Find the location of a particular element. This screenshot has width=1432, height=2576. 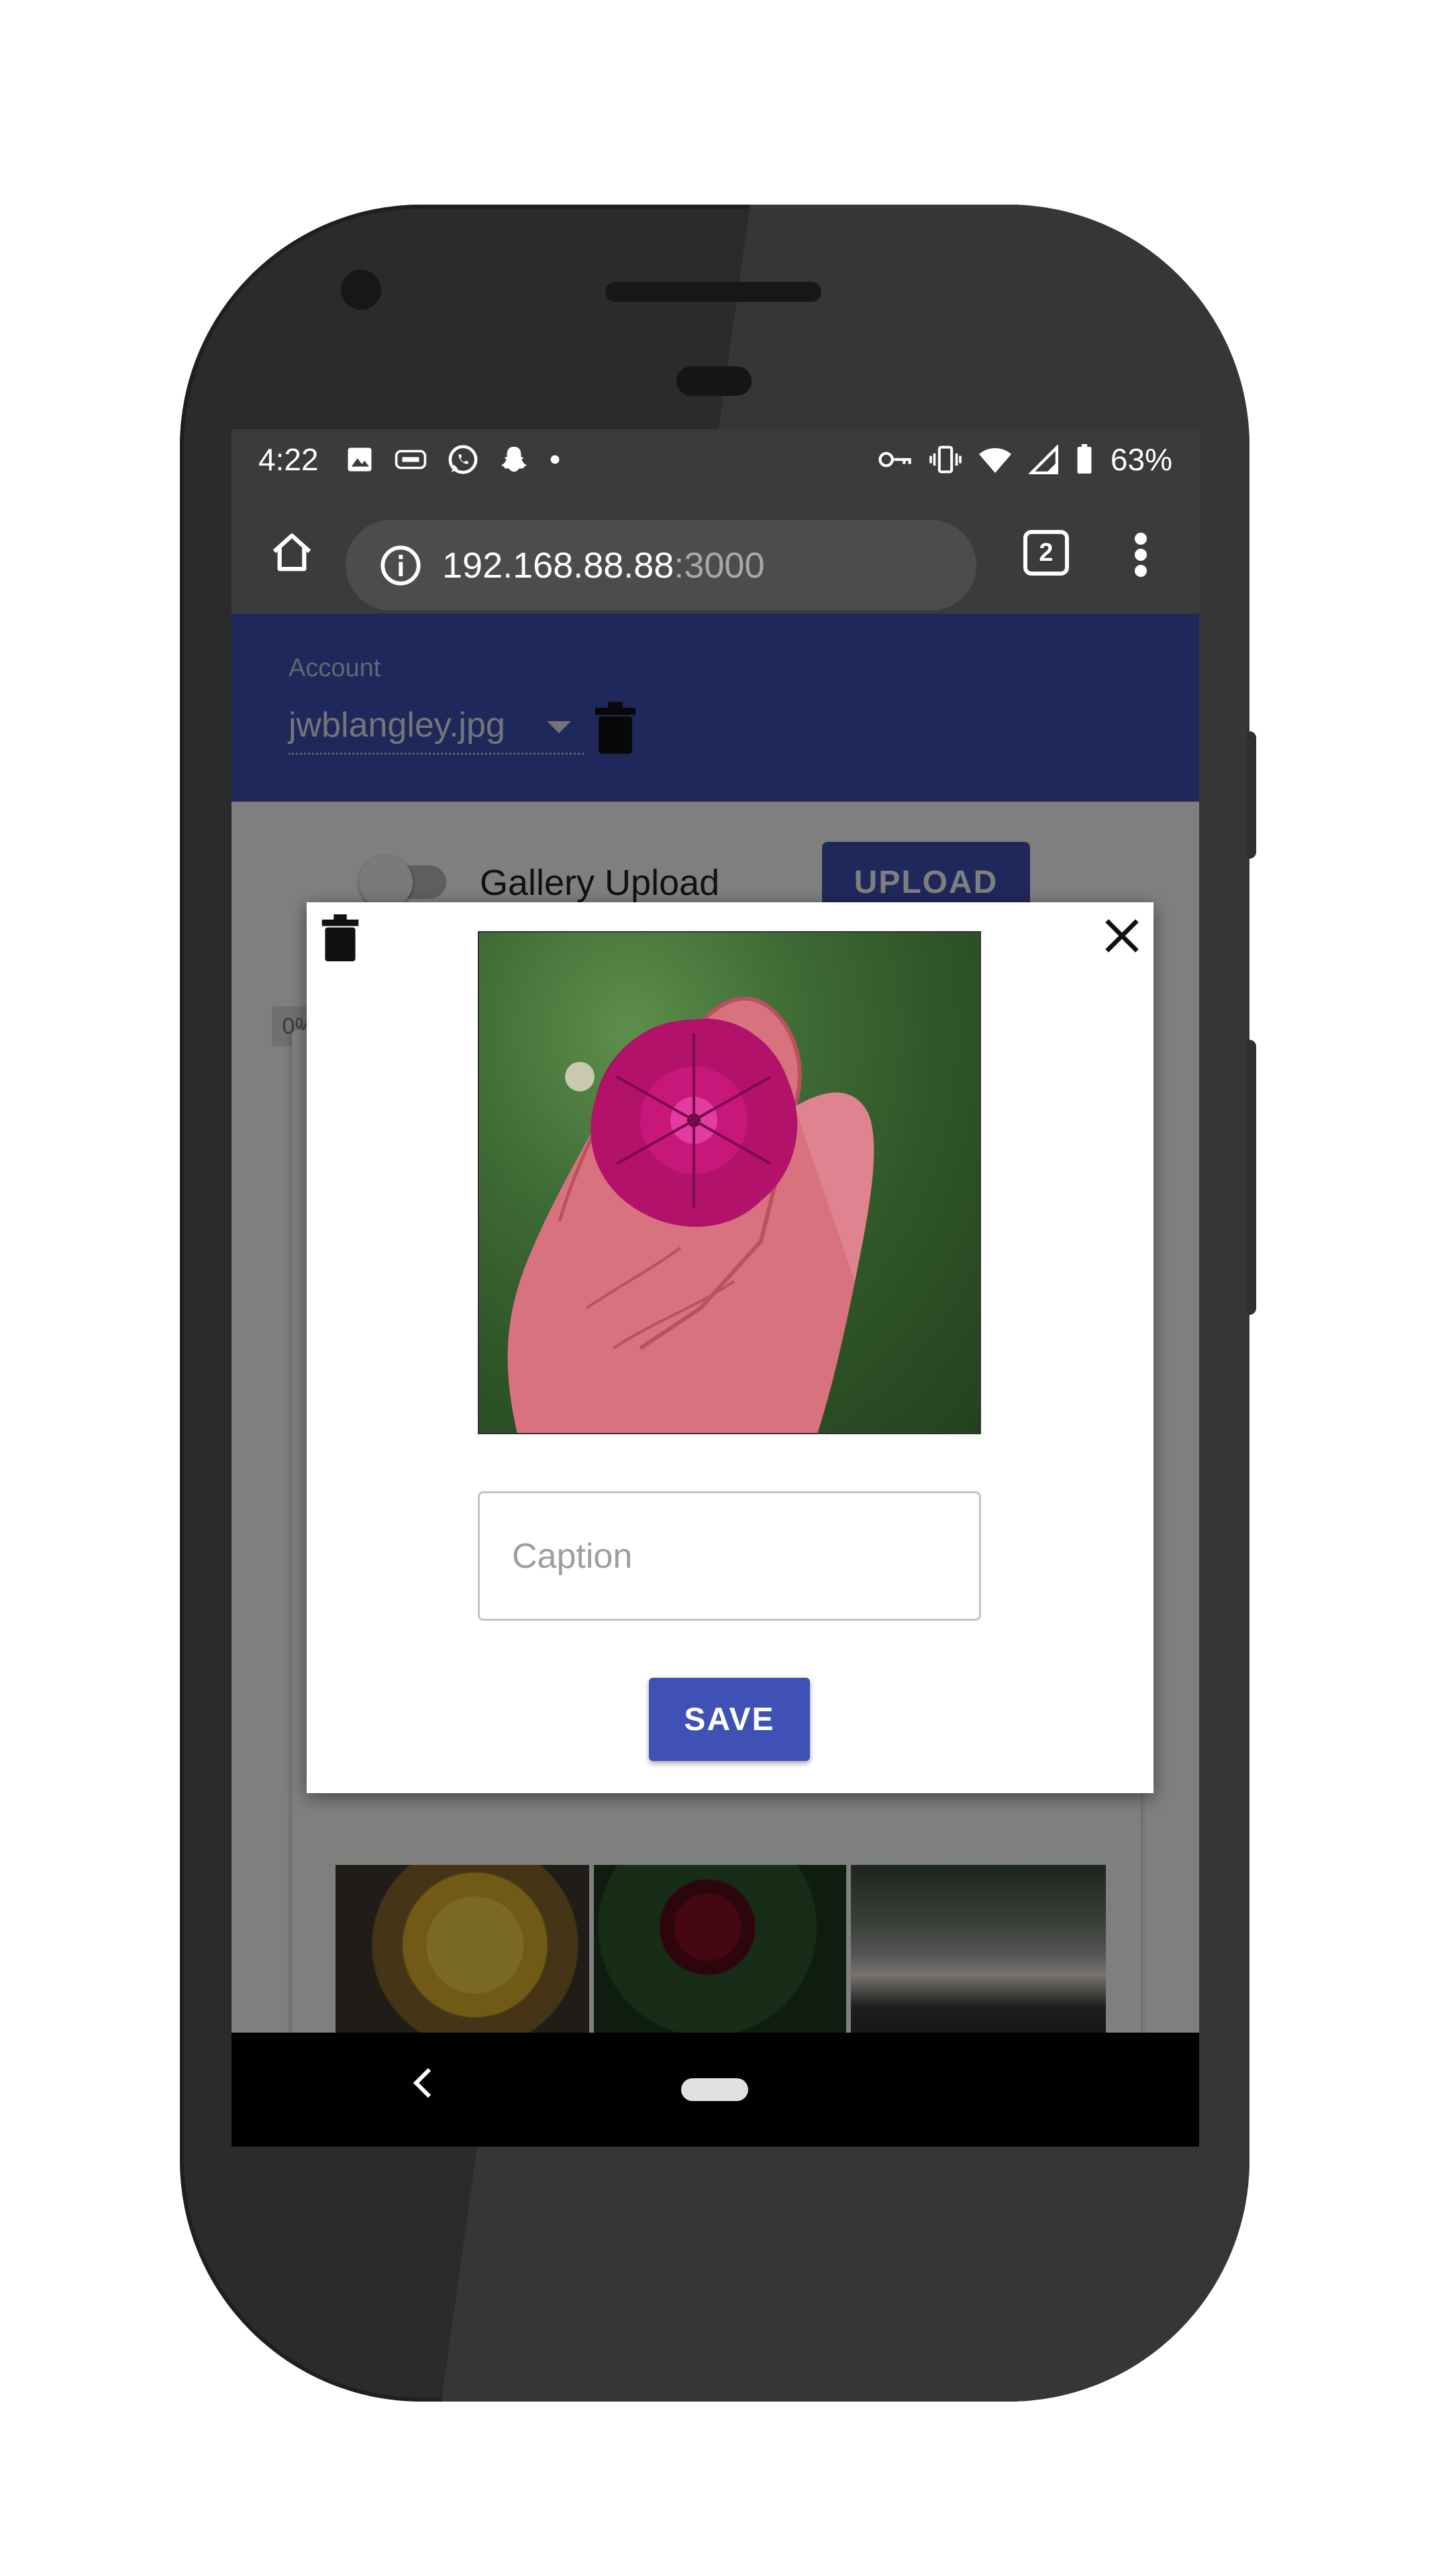

close-icon is located at coordinates (1122, 936).